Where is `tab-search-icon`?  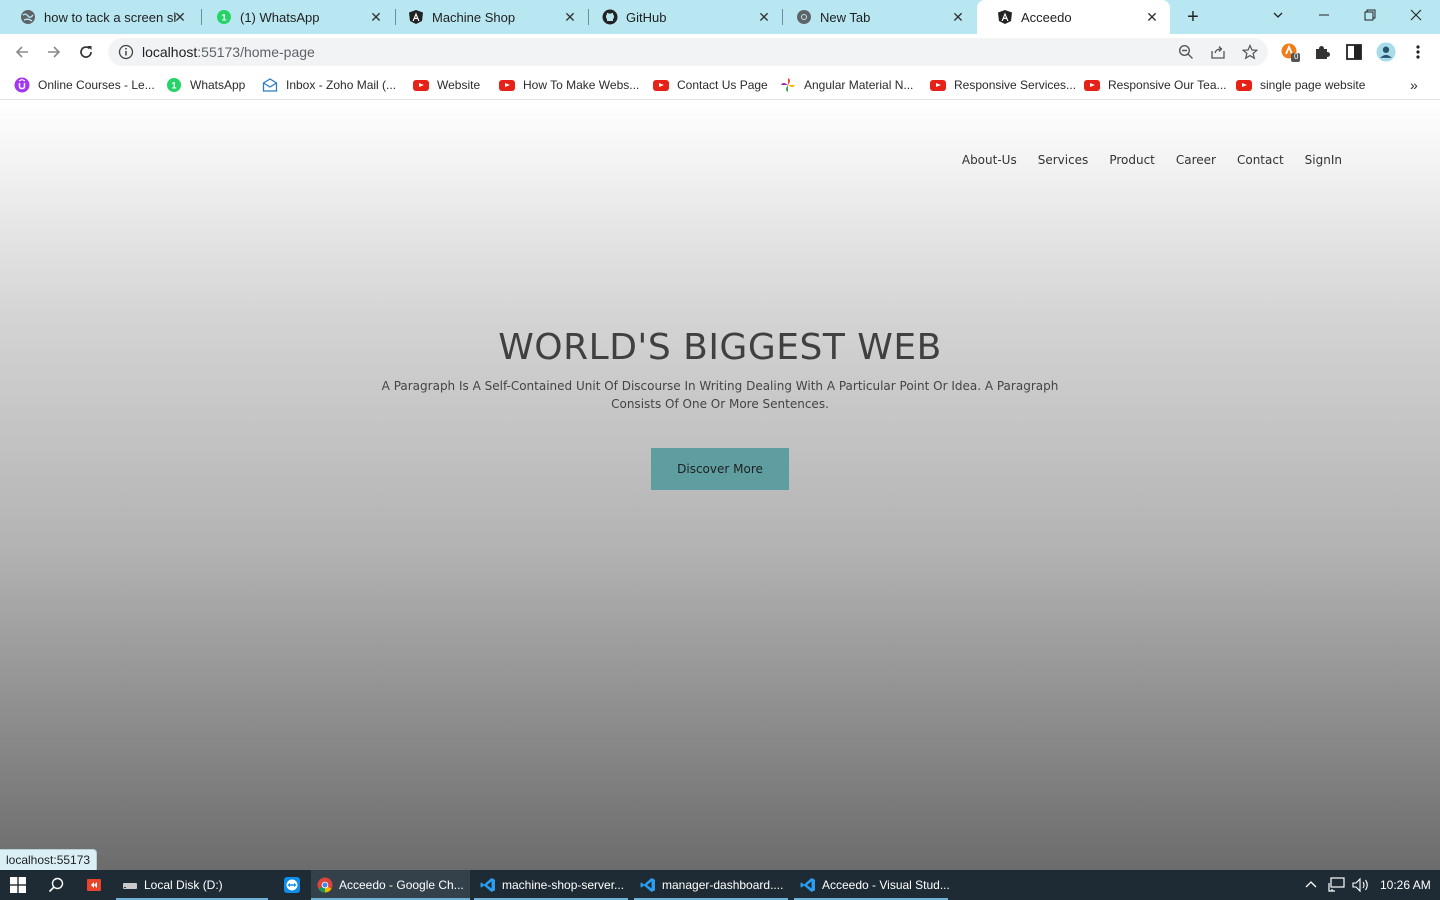 tab-search-icon is located at coordinates (1278, 16).